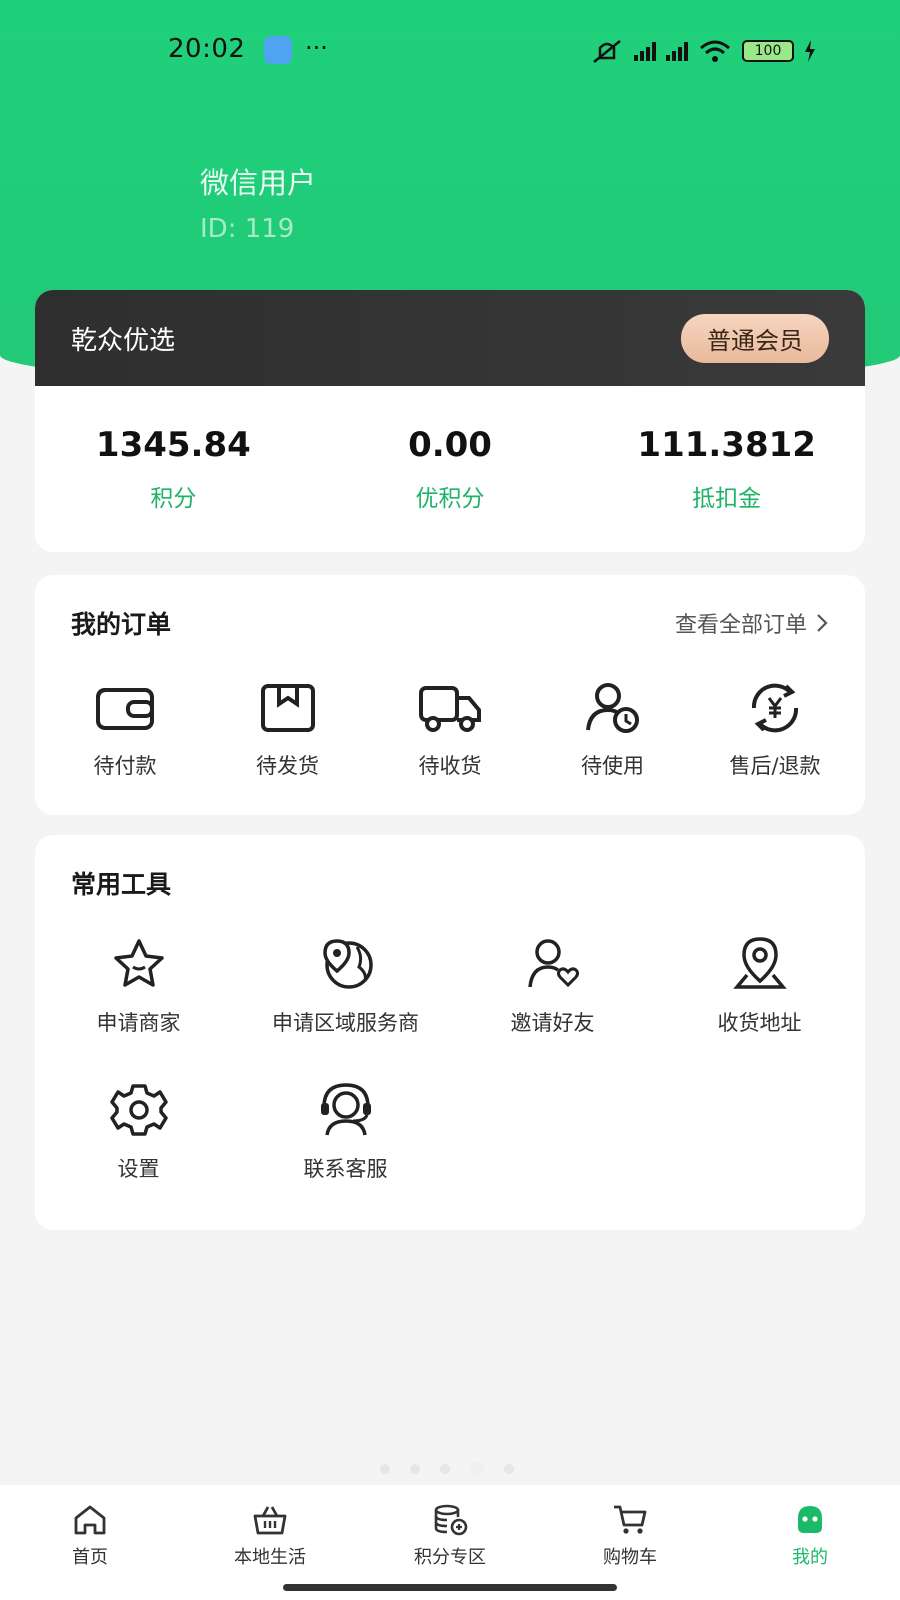 This screenshot has height=1600, width=900. What do you see at coordinates (90, 1520) in the screenshot?
I see `home-icon` at bounding box center [90, 1520].